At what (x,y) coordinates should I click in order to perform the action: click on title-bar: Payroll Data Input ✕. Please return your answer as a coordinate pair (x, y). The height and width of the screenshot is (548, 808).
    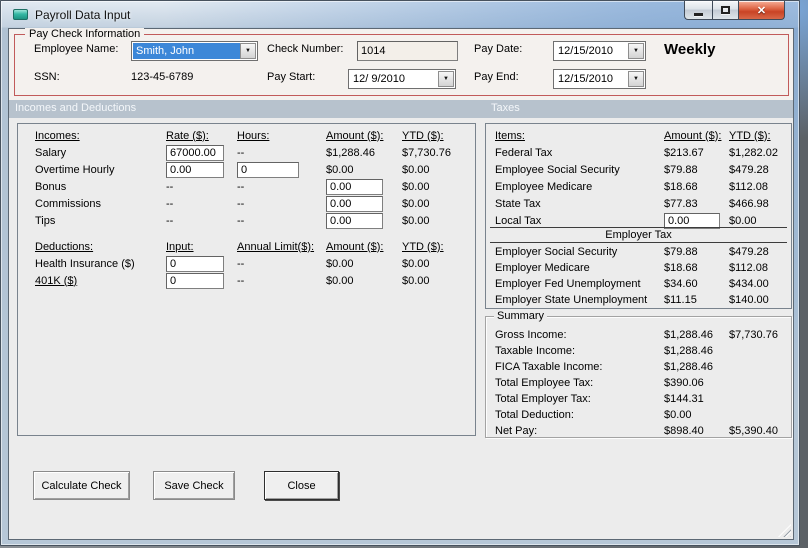
    Looking at the image, I should click on (400, 14).